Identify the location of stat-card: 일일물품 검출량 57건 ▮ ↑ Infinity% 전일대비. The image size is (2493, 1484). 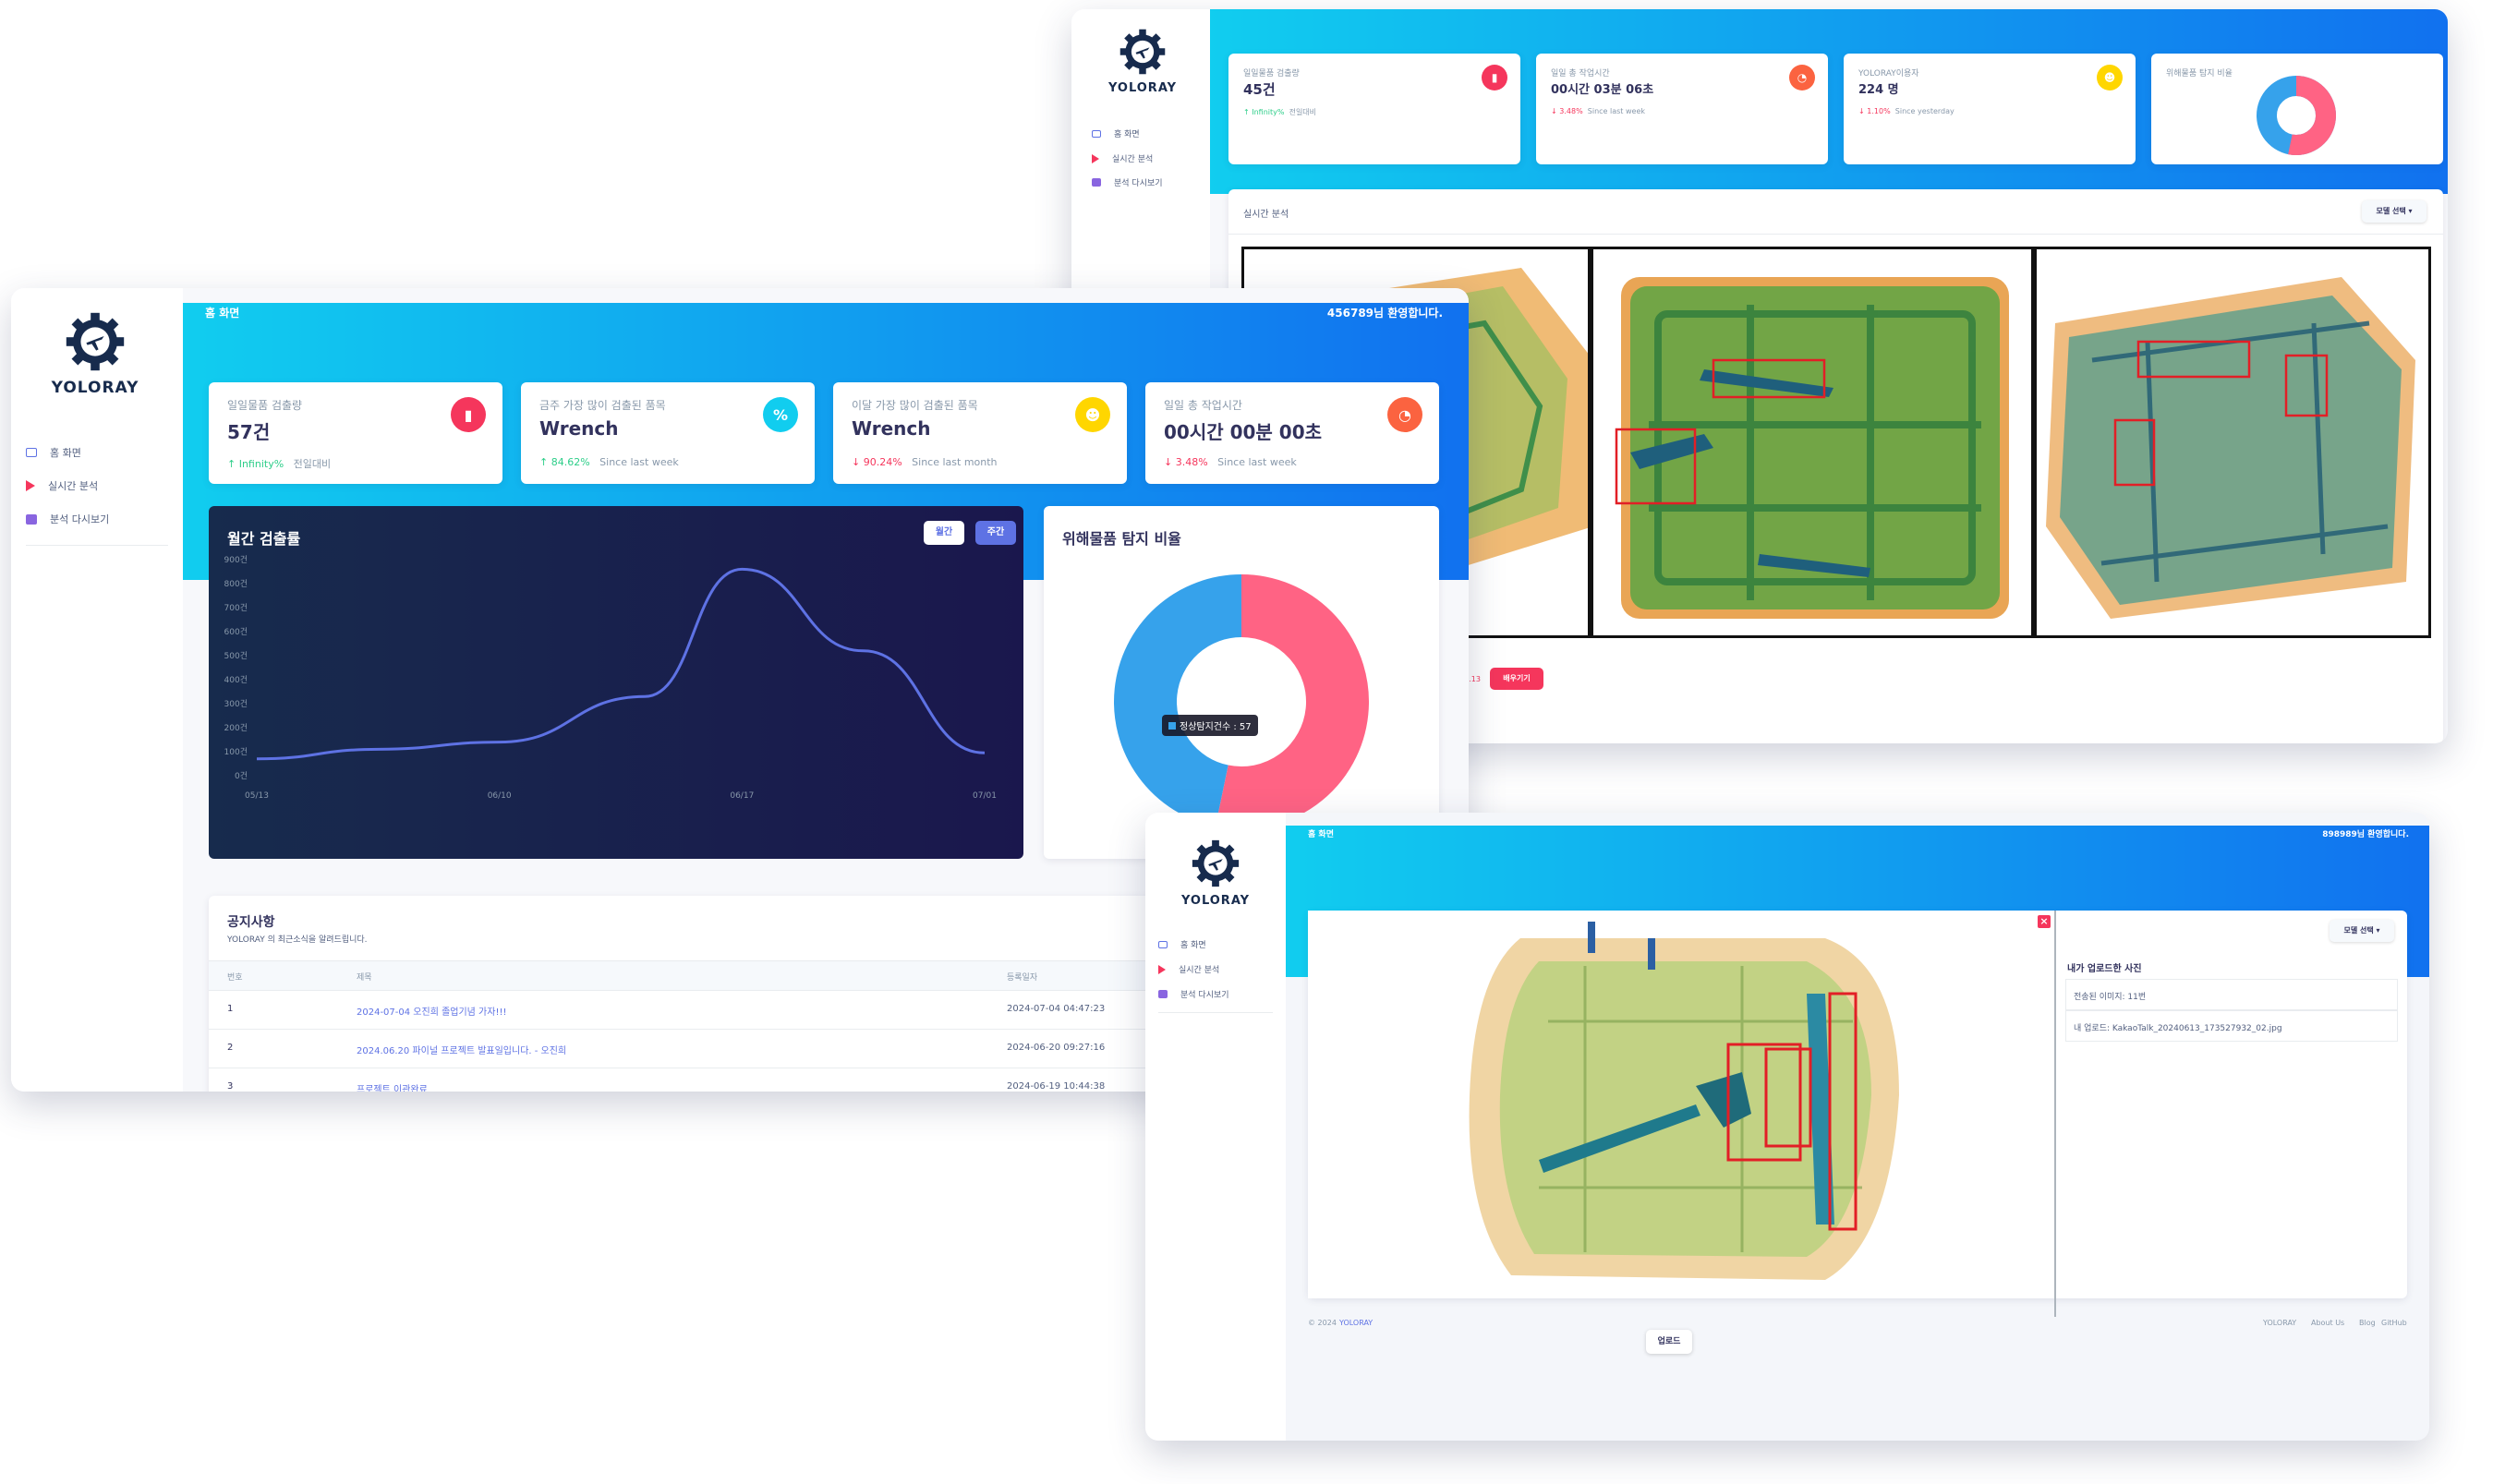
(355, 433).